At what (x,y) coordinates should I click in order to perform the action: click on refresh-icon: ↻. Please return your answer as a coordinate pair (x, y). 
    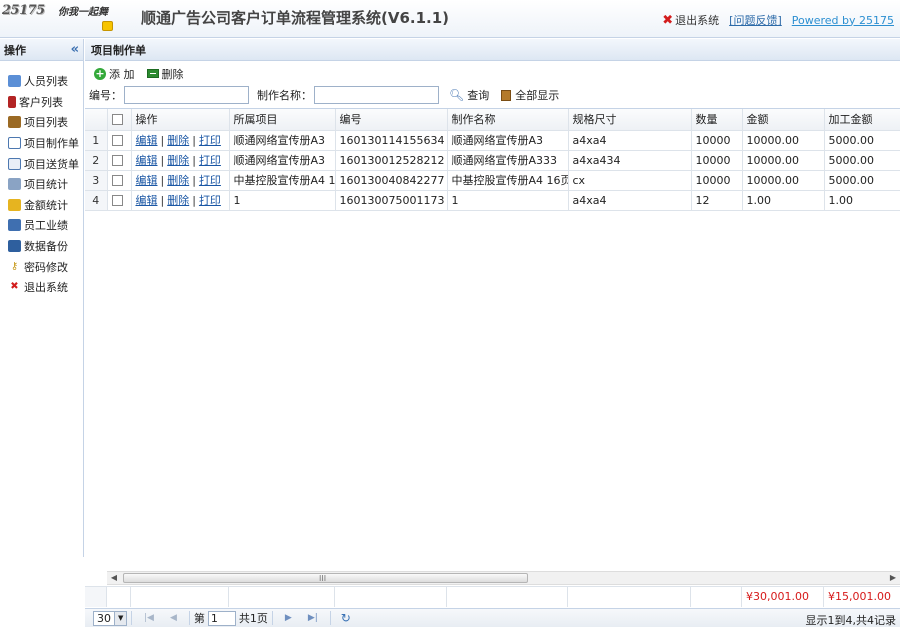
    Looking at the image, I should click on (346, 618).